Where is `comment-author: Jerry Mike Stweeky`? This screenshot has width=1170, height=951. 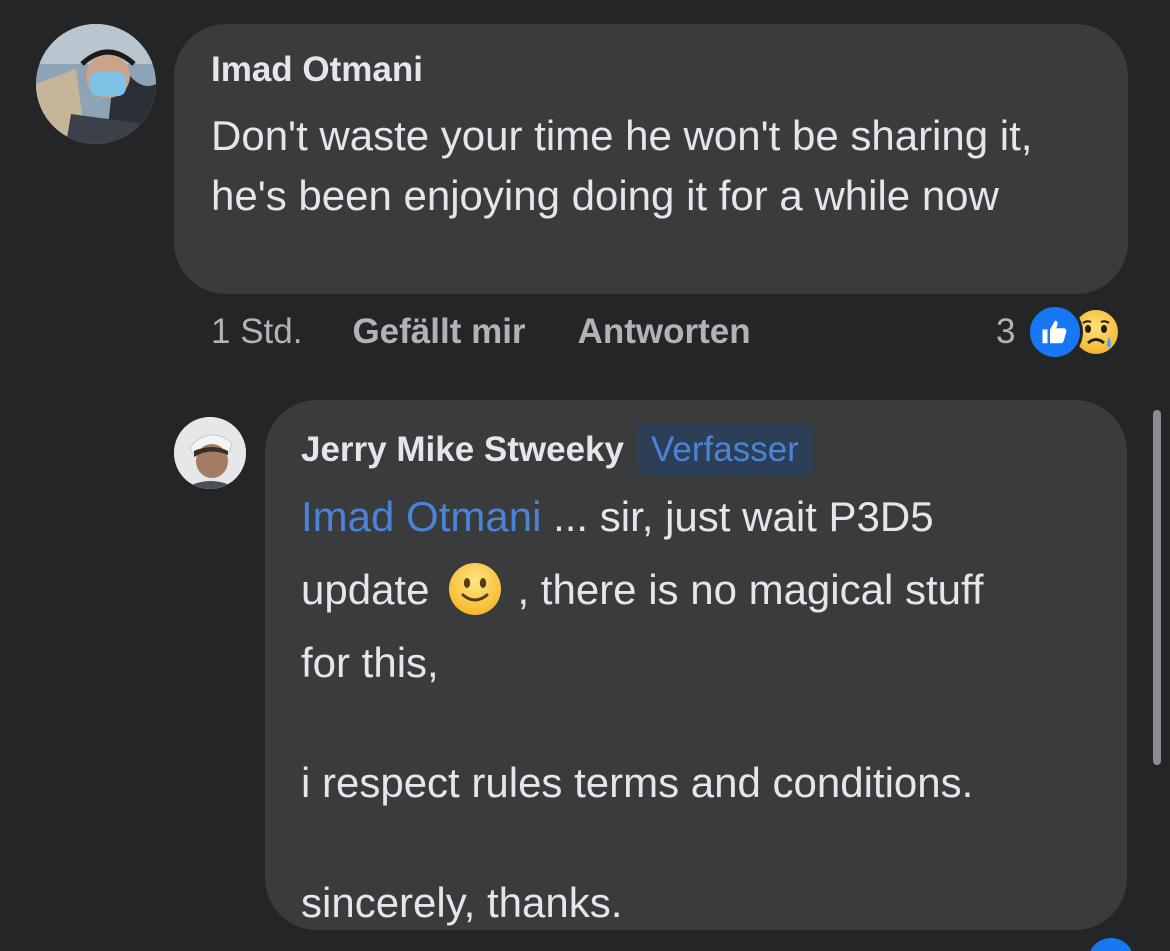 comment-author: Jerry Mike Stweeky is located at coordinates (462, 450).